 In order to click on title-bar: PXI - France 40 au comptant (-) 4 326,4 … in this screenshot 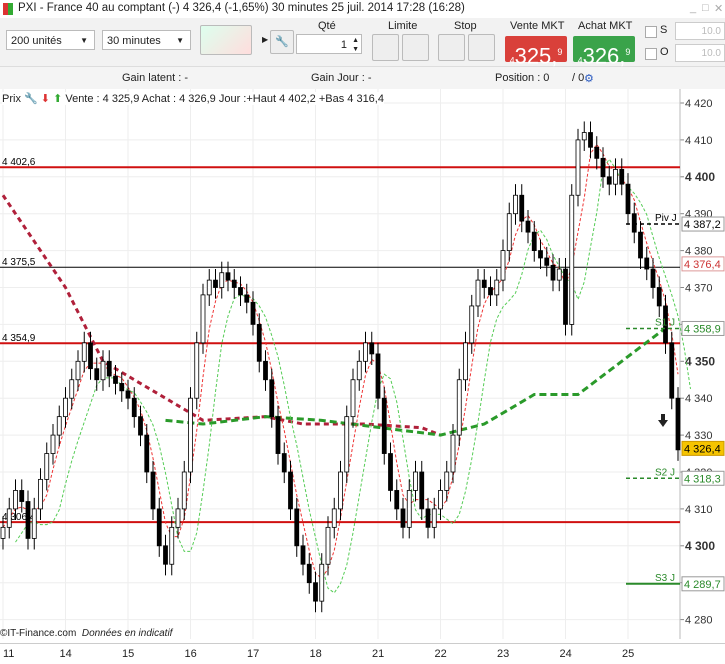, I will do `click(362, 9)`.